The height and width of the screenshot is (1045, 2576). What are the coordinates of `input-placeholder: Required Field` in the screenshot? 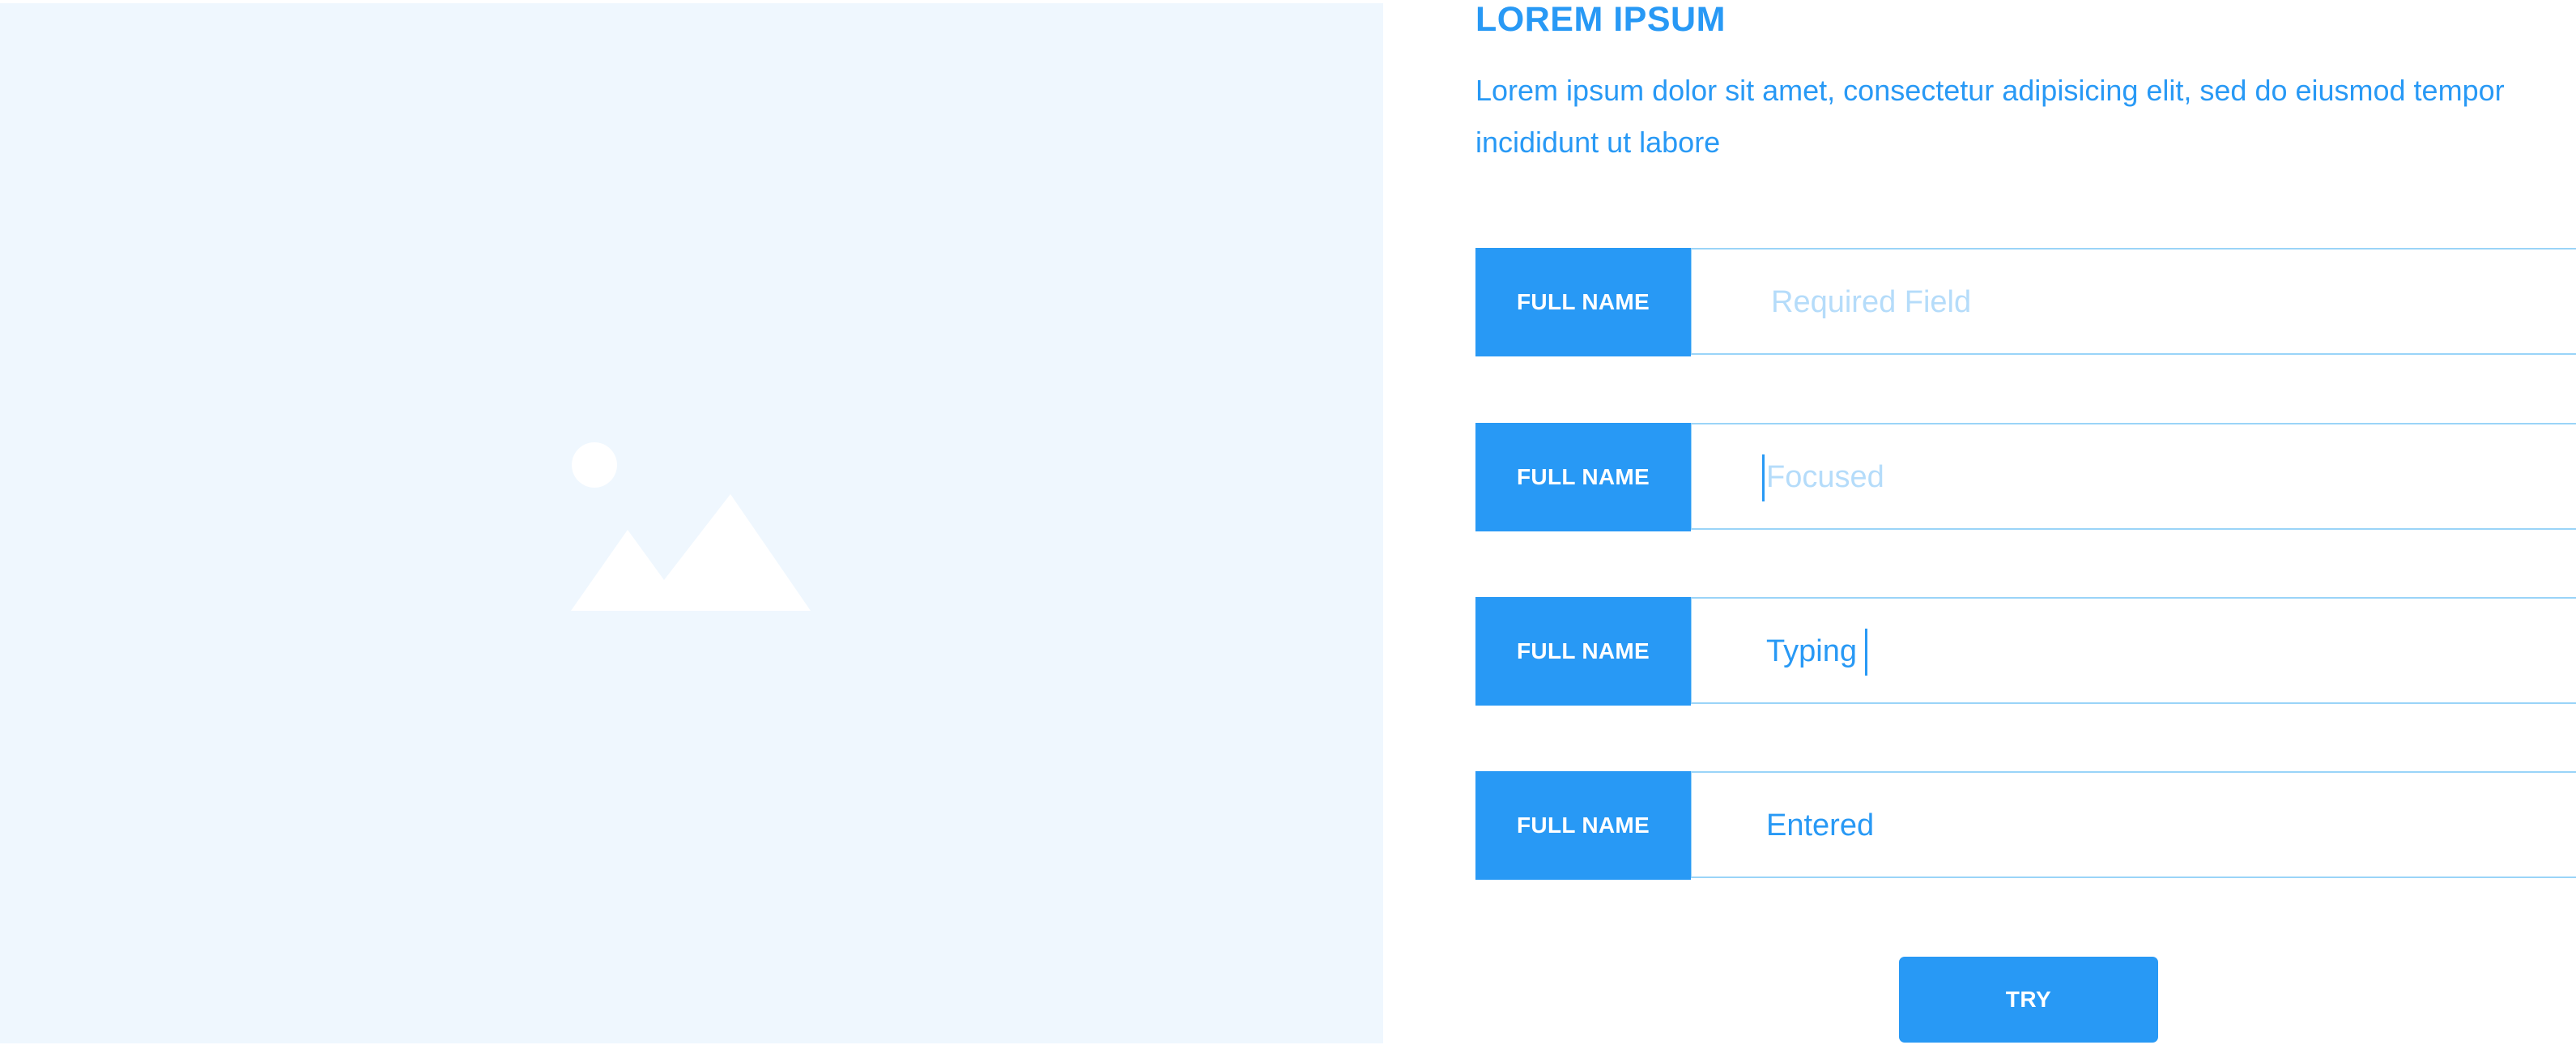 It's located at (1871, 302).